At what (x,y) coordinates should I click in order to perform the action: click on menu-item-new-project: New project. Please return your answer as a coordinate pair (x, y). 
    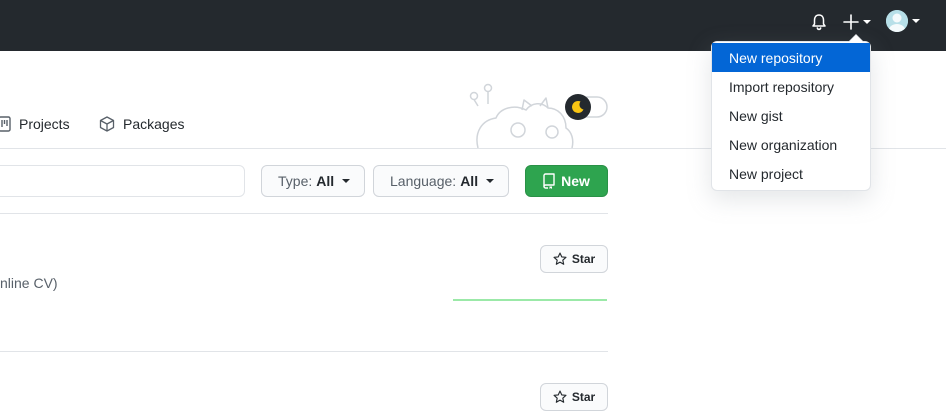
    Looking at the image, I should click on (791, 173).